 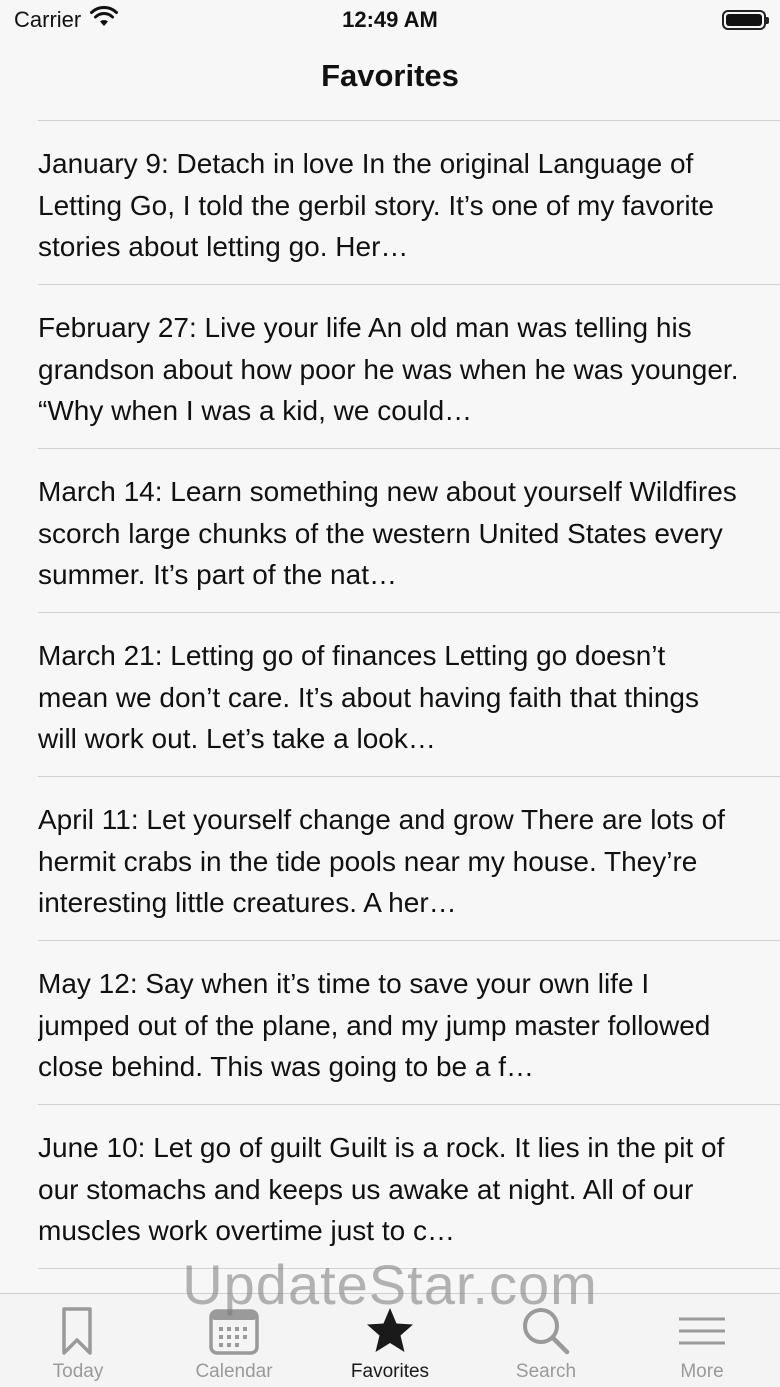 What do you see at coordinates (77, 1331) in the screenshot?
I see `bookmark-icon` at bounding box center [77, 1331].